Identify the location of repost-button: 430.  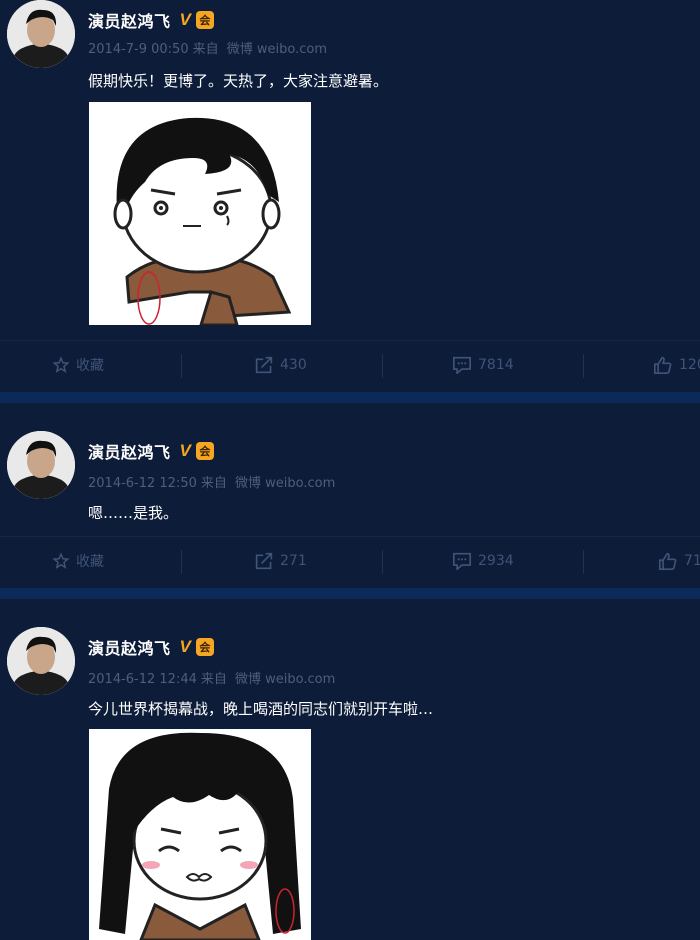
(280, 365).